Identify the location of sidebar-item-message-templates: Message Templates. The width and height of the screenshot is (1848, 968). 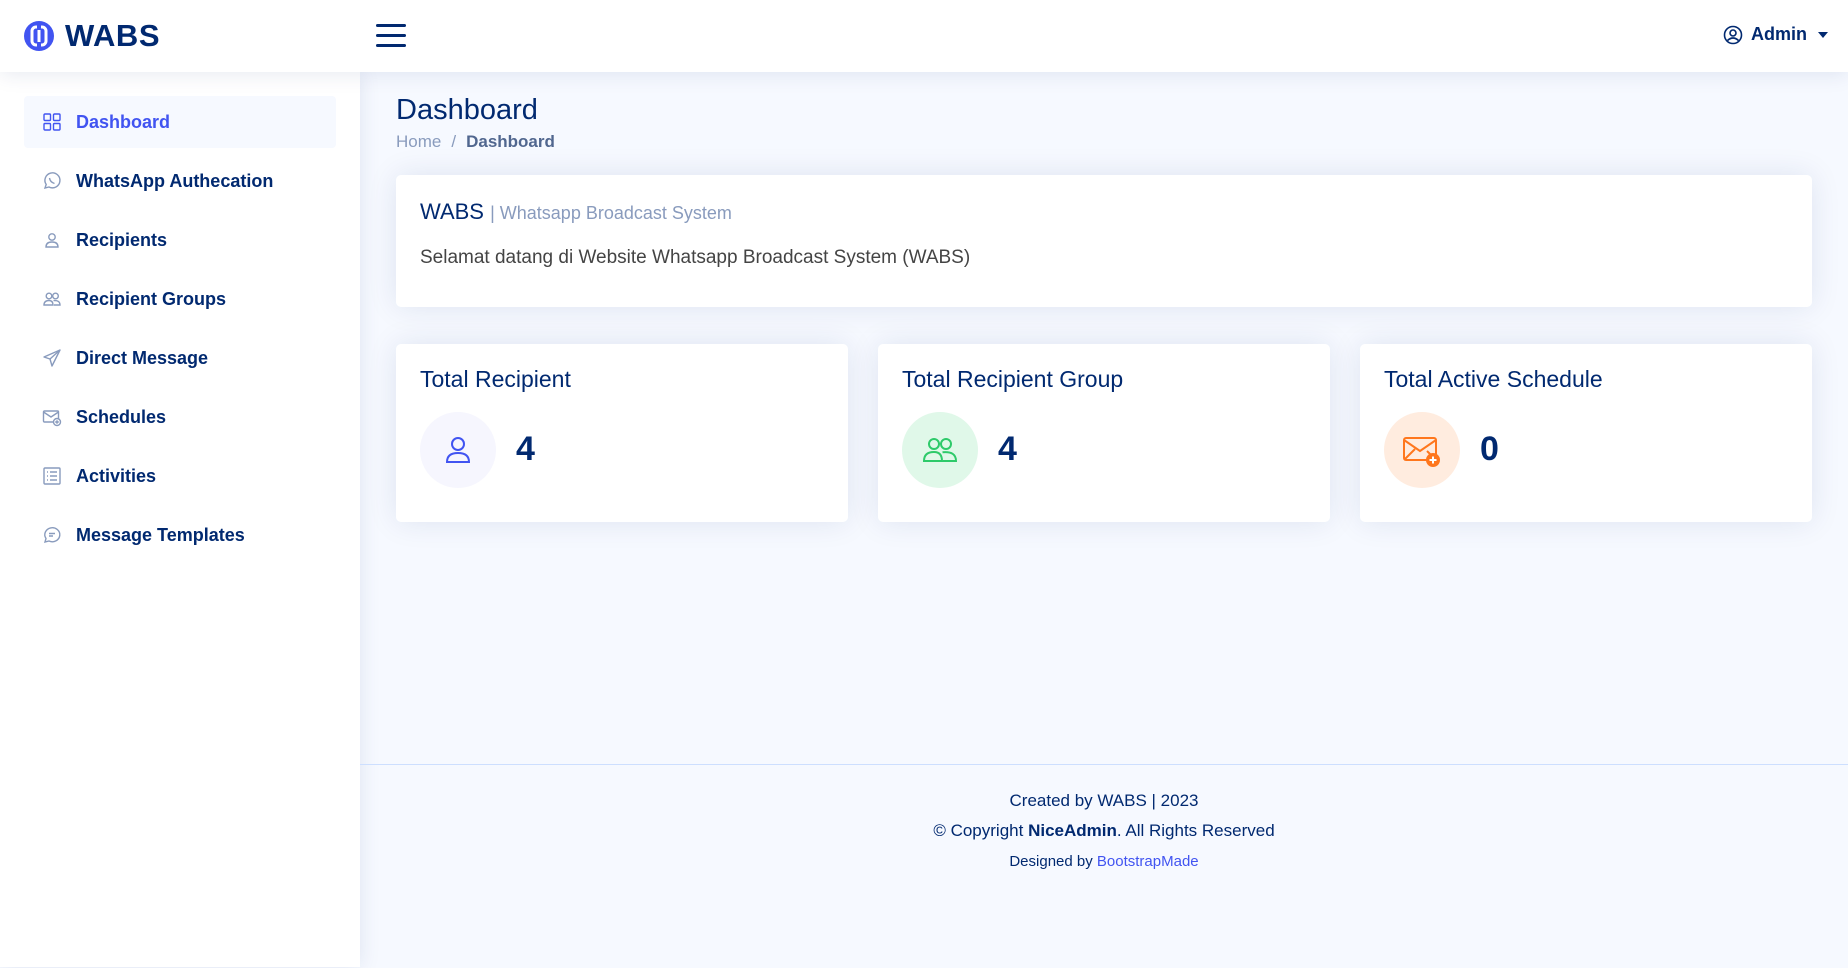
(180, 535).